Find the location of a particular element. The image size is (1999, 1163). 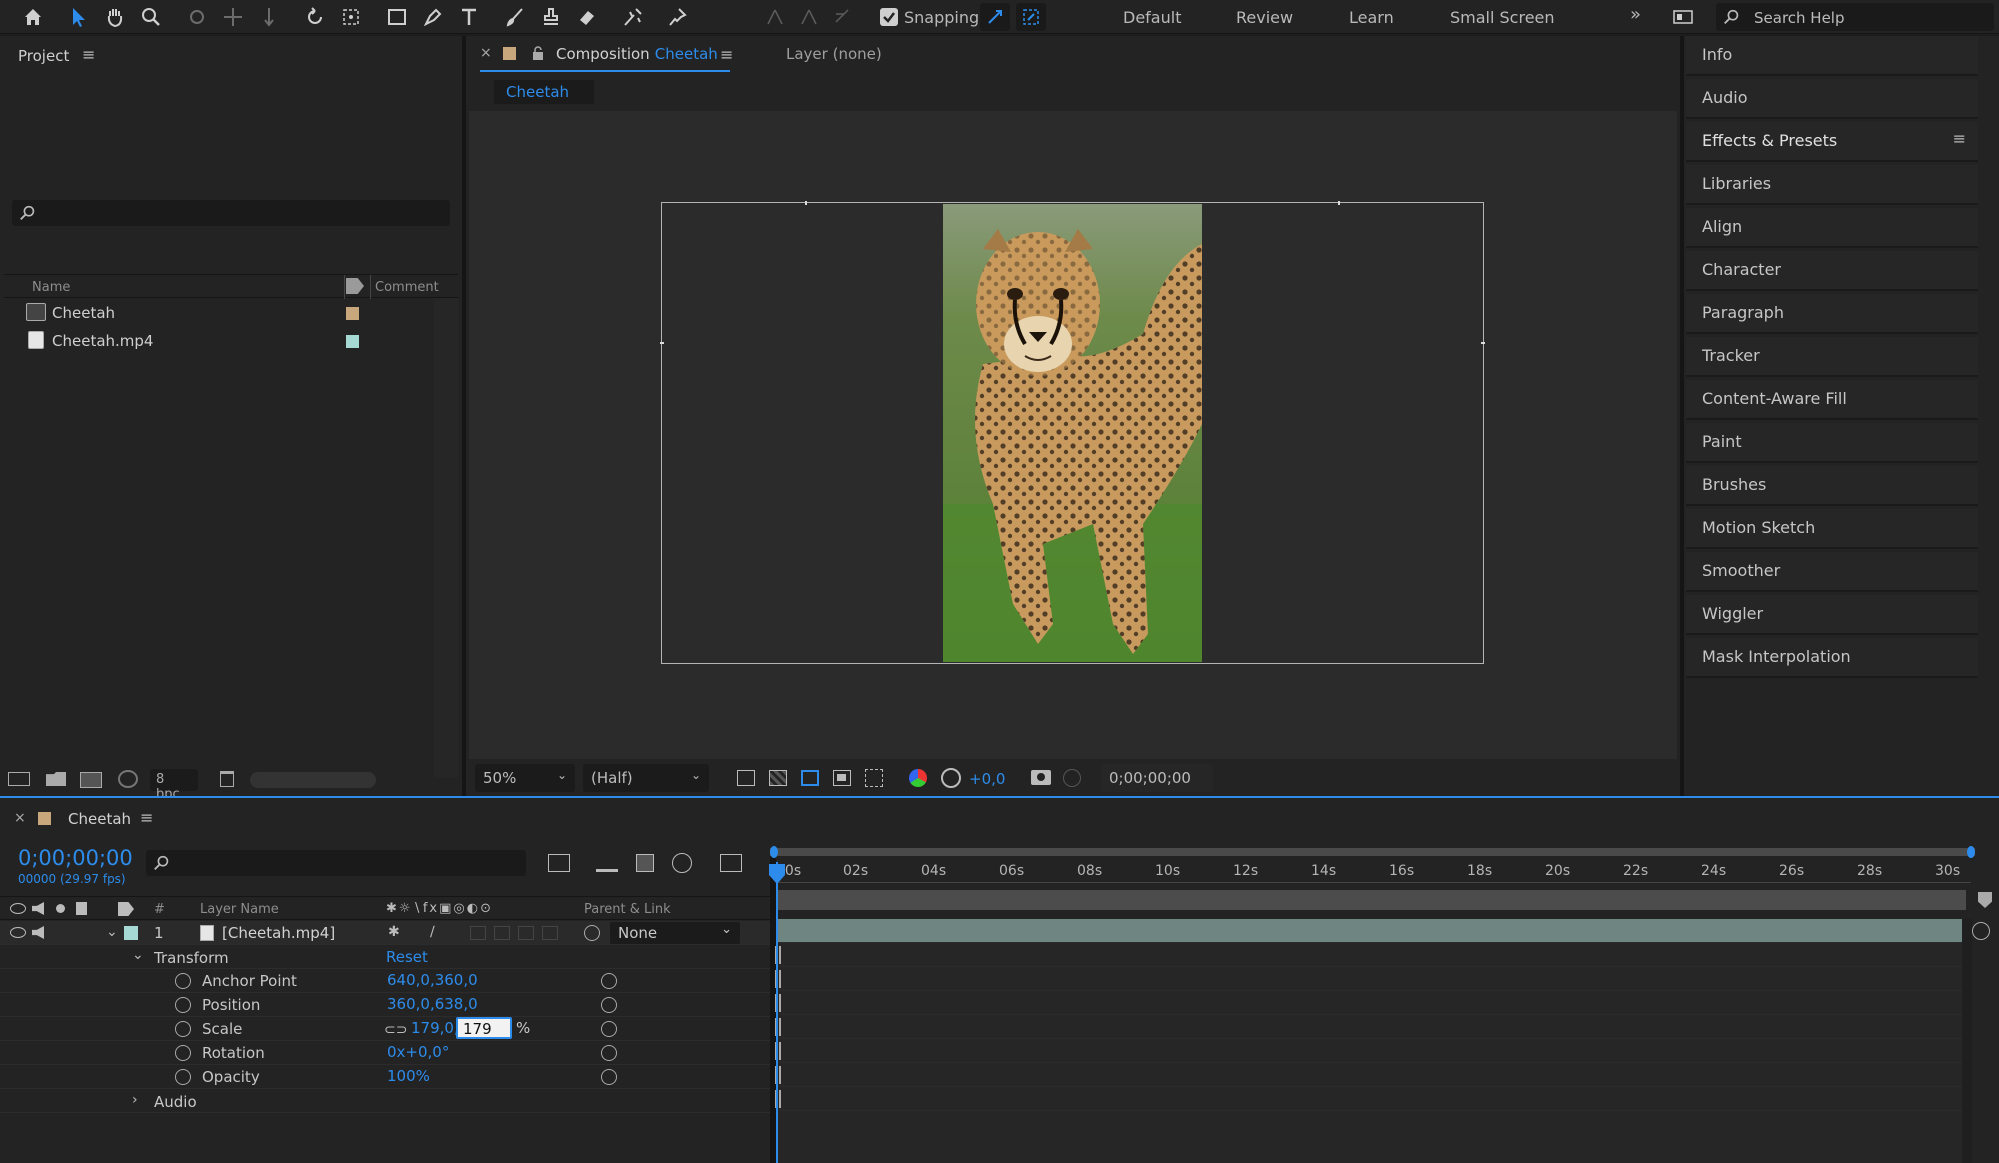

new-folder-icon is located at coordinates (56, 779).